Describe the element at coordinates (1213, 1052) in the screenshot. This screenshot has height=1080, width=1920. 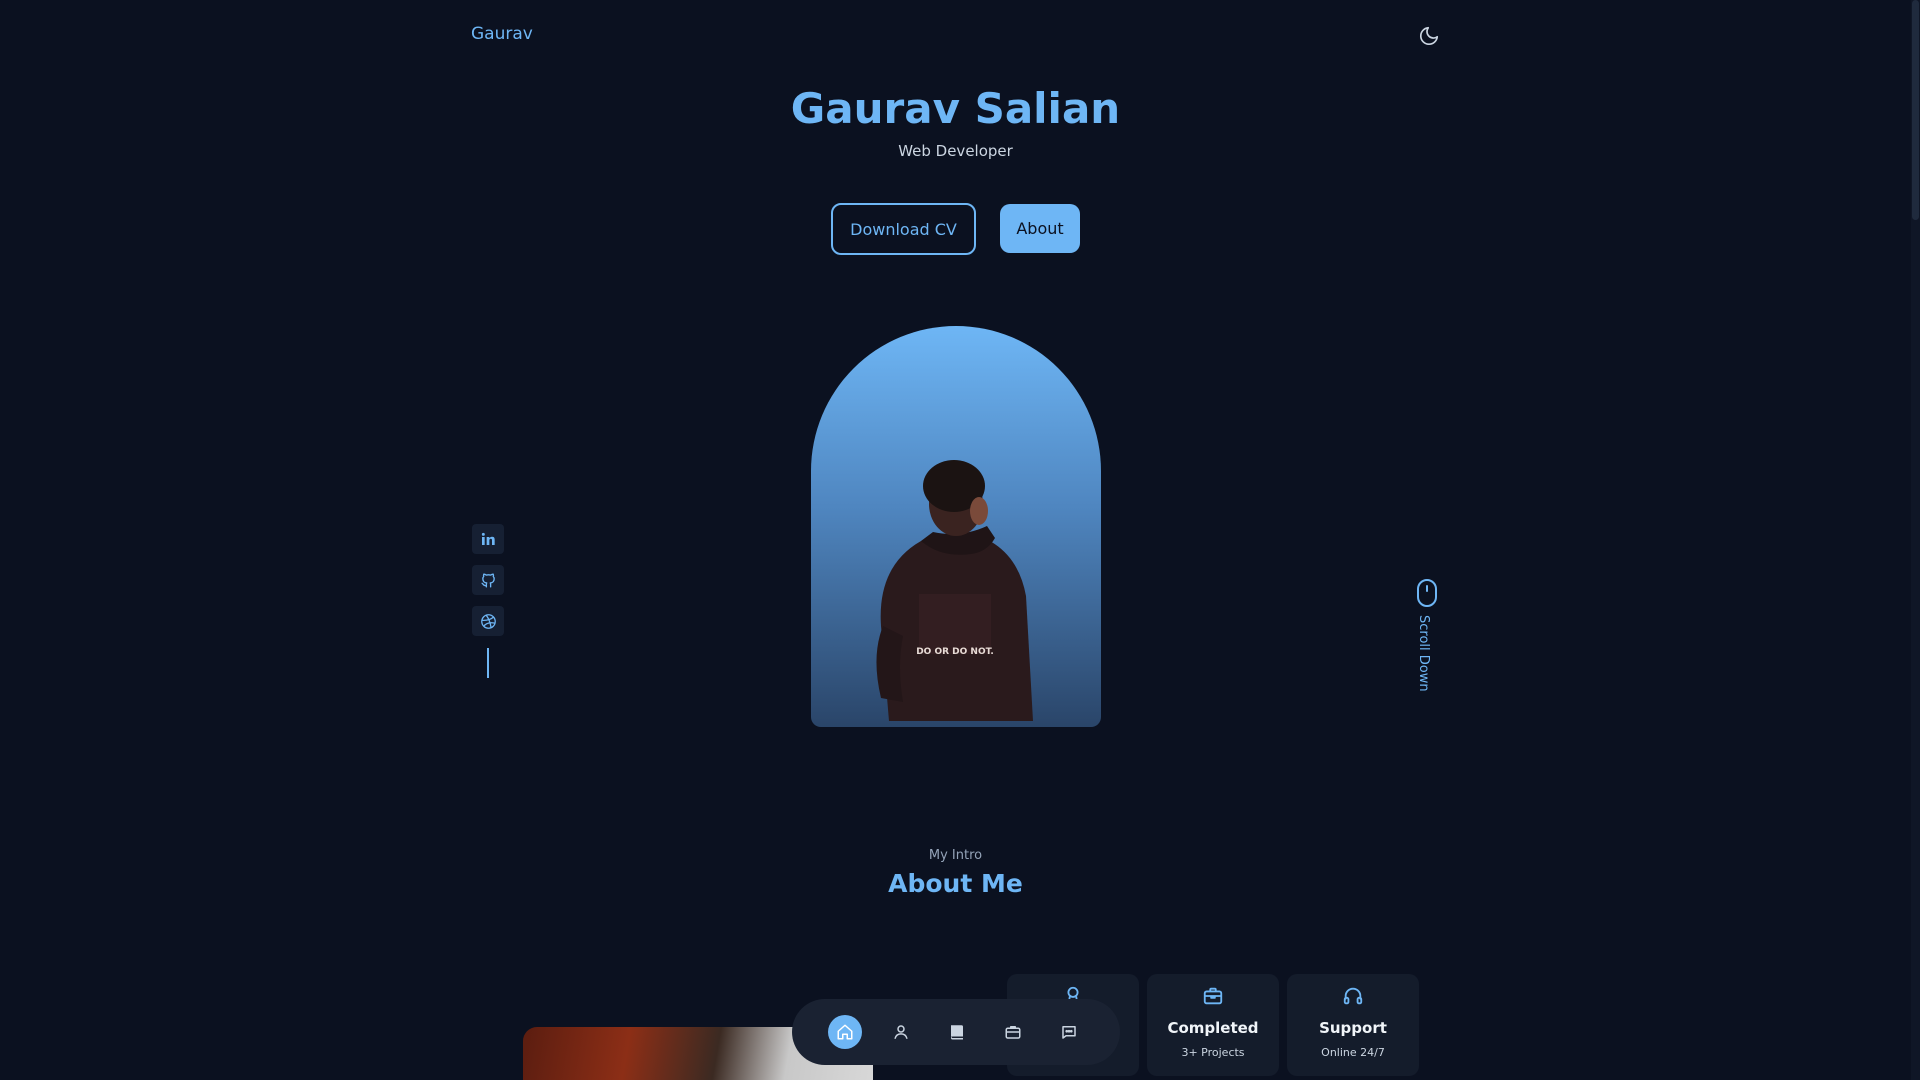
I see `info-card-subtitle: 3+ Projects` at that location.